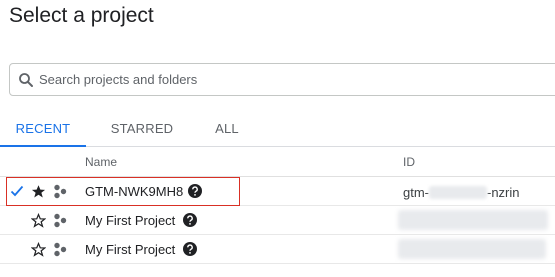 This screenshot has width=555, height=277. I want to click on column-header-name: Name, so click(101, 162).